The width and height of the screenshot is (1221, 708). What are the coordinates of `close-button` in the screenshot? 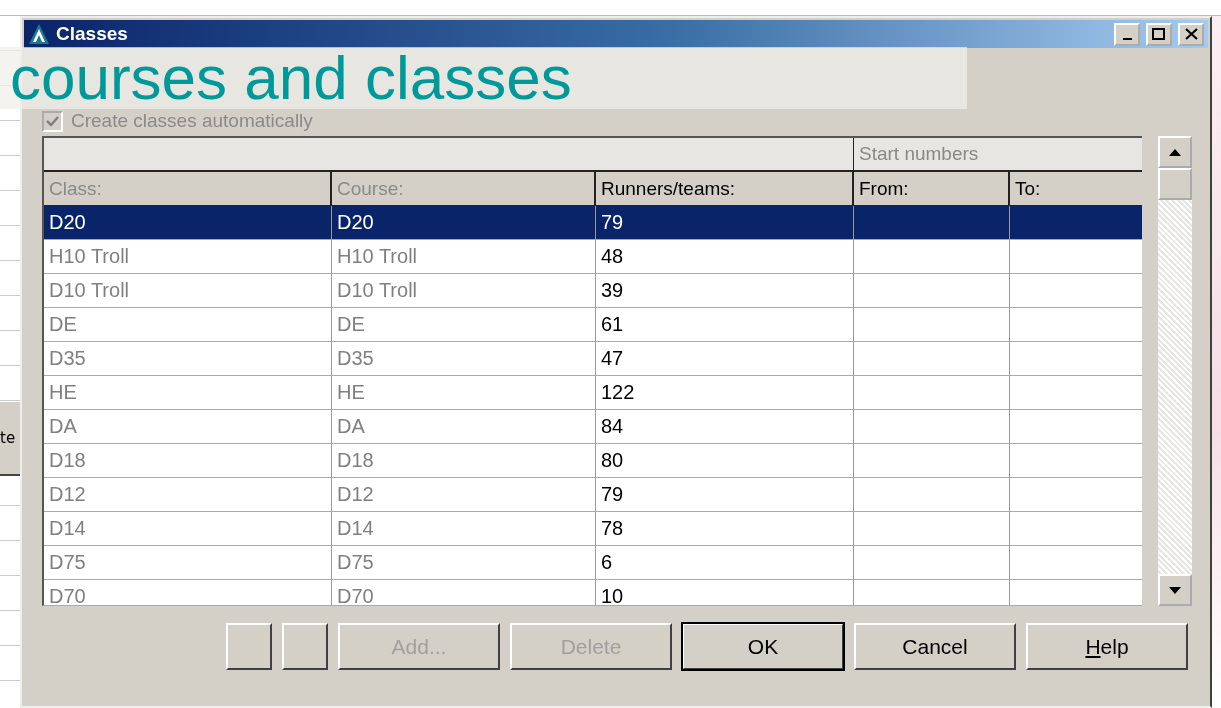 It's located at (1191, 34).